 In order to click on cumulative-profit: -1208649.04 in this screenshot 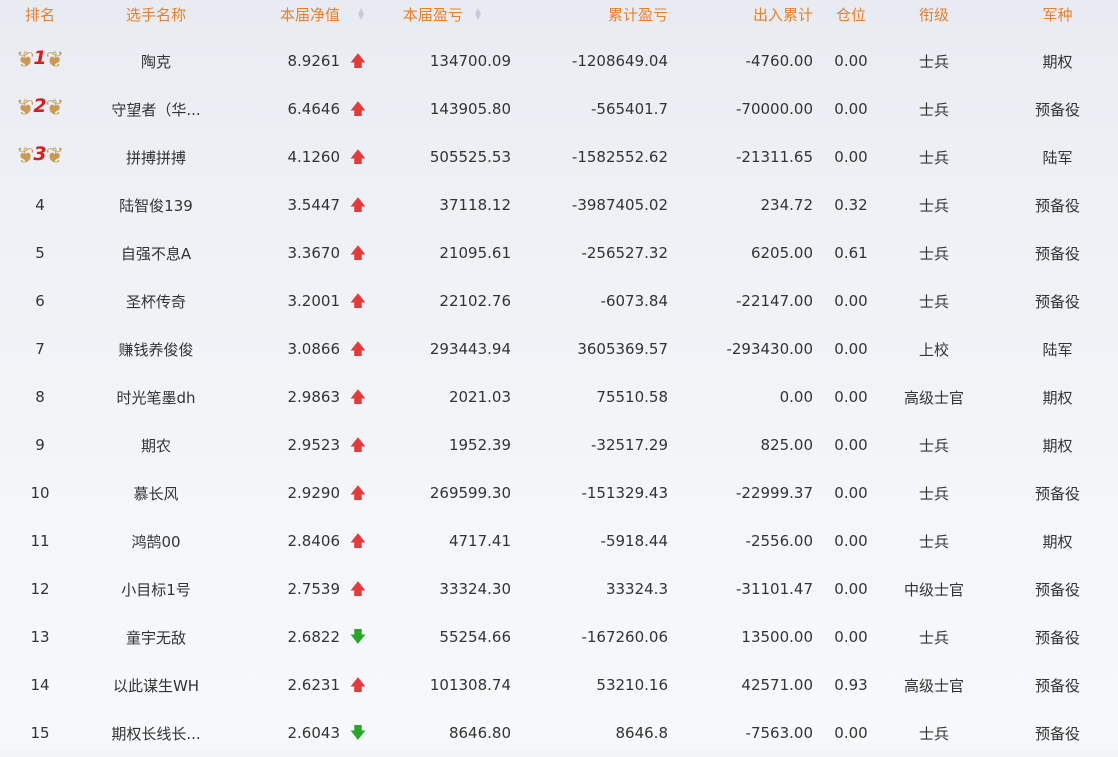, I will do `click(619, 61)`.